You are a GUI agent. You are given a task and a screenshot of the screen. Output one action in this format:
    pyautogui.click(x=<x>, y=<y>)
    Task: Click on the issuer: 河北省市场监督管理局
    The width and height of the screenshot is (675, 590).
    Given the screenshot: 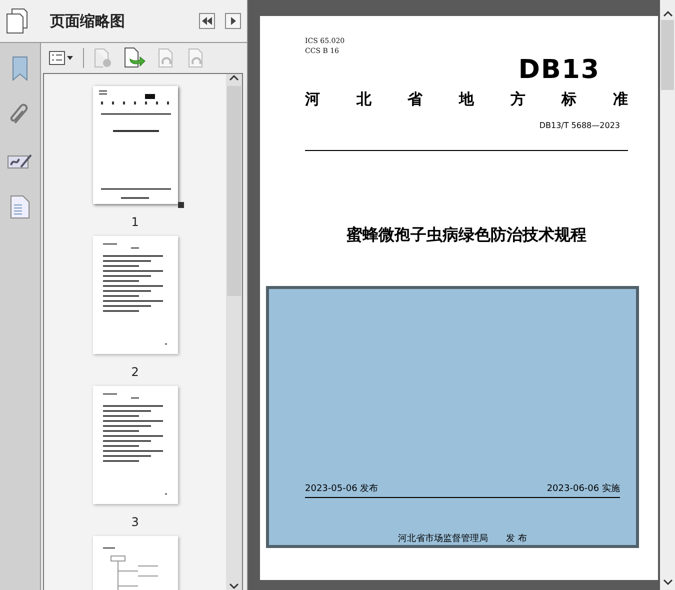 What is the action you would take?
    pyautogui.click(x=443, y=538)
    